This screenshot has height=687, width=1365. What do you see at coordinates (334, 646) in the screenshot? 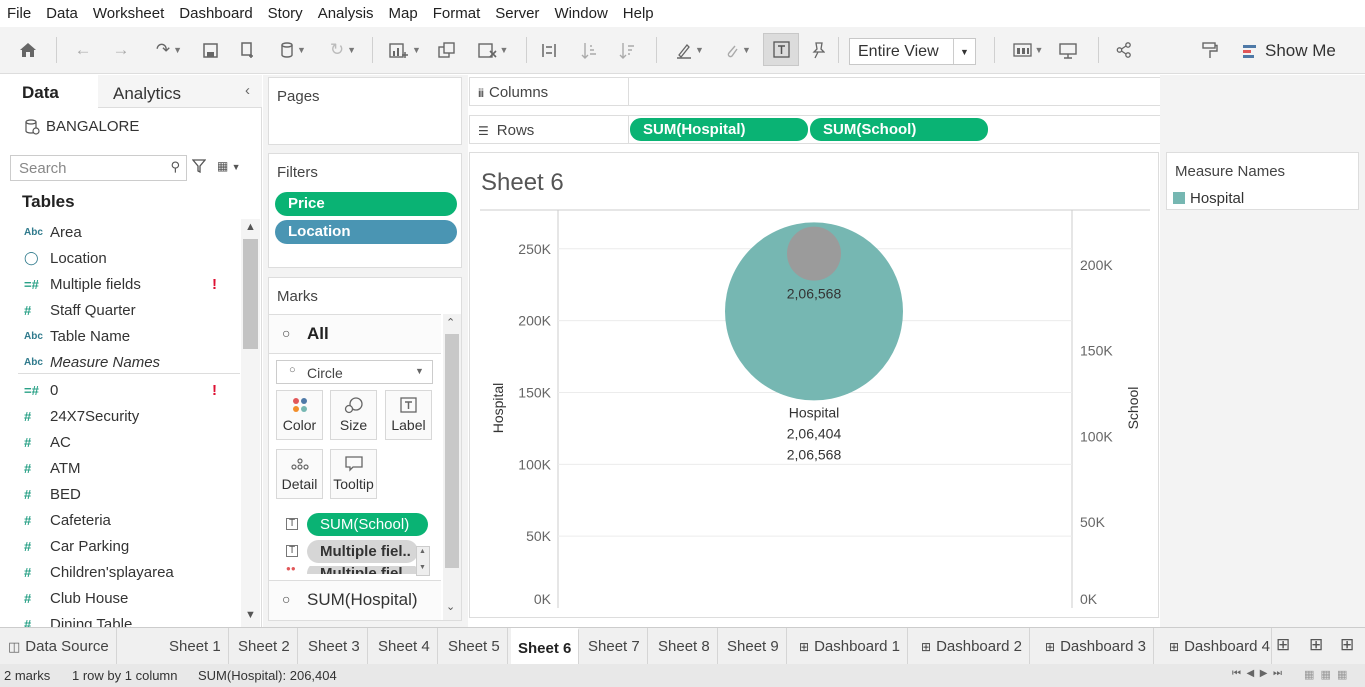
I see `tab-sheet-3: Sheet 3` at bounding box center [334, 646].